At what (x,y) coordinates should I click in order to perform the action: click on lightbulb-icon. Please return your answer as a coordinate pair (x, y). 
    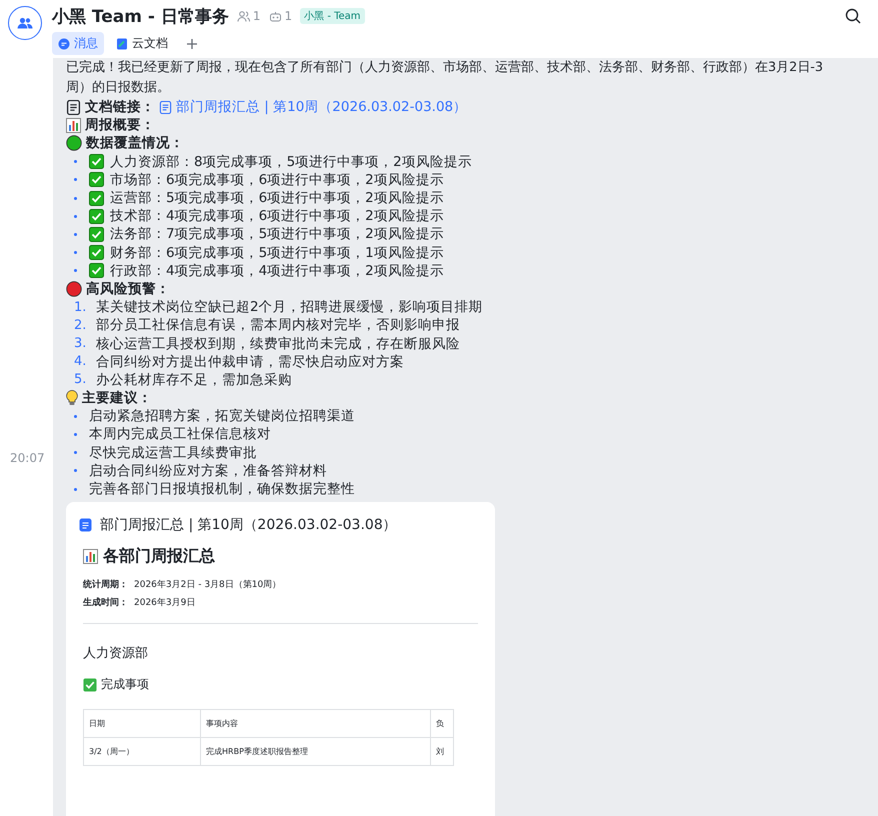
    Looking at the image, I should click on (72, 398).